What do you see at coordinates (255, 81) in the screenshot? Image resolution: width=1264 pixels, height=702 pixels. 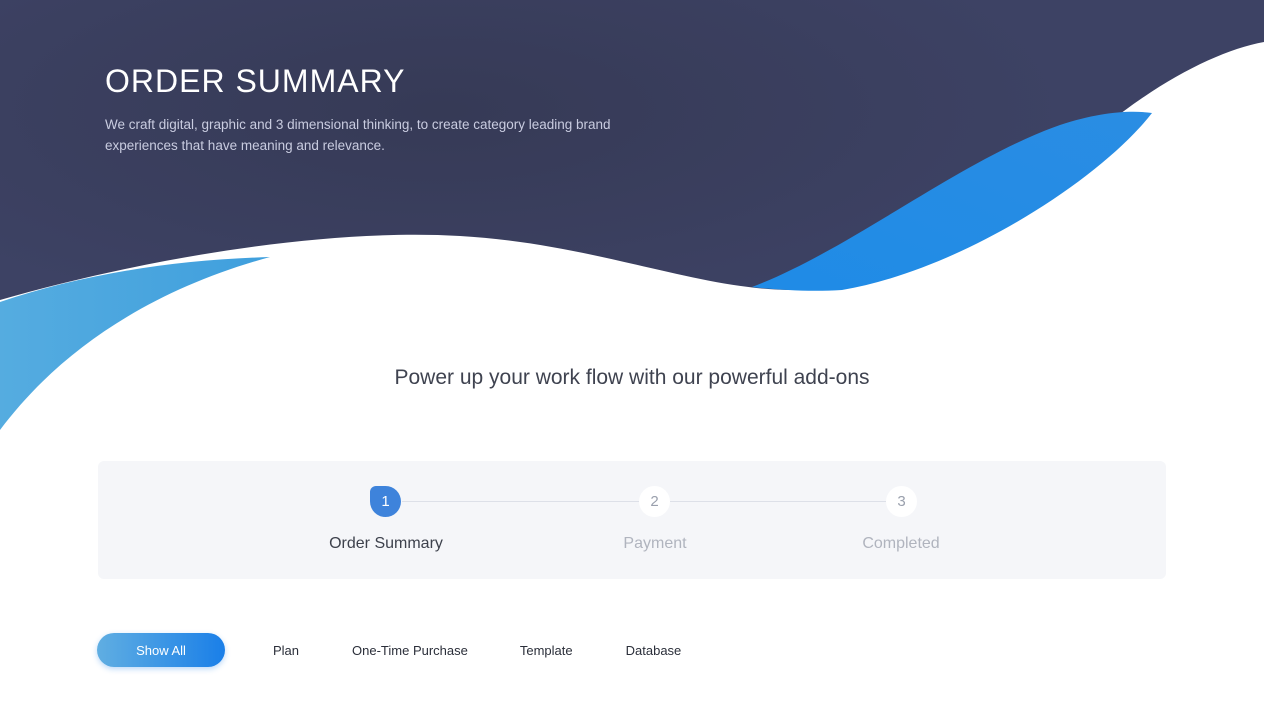 I see `page-title: ORDER SUMMARY` at bounding box center [255, 81].